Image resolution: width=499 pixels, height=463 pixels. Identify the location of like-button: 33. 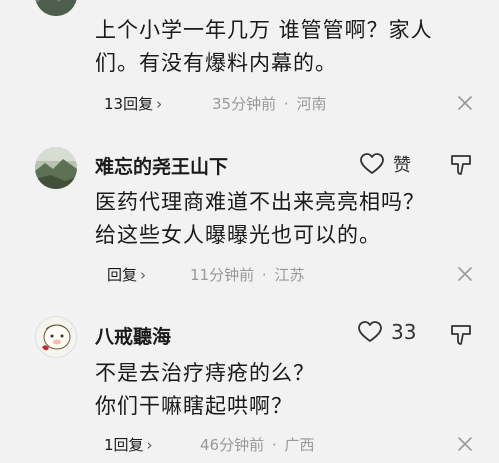
(386, 332).